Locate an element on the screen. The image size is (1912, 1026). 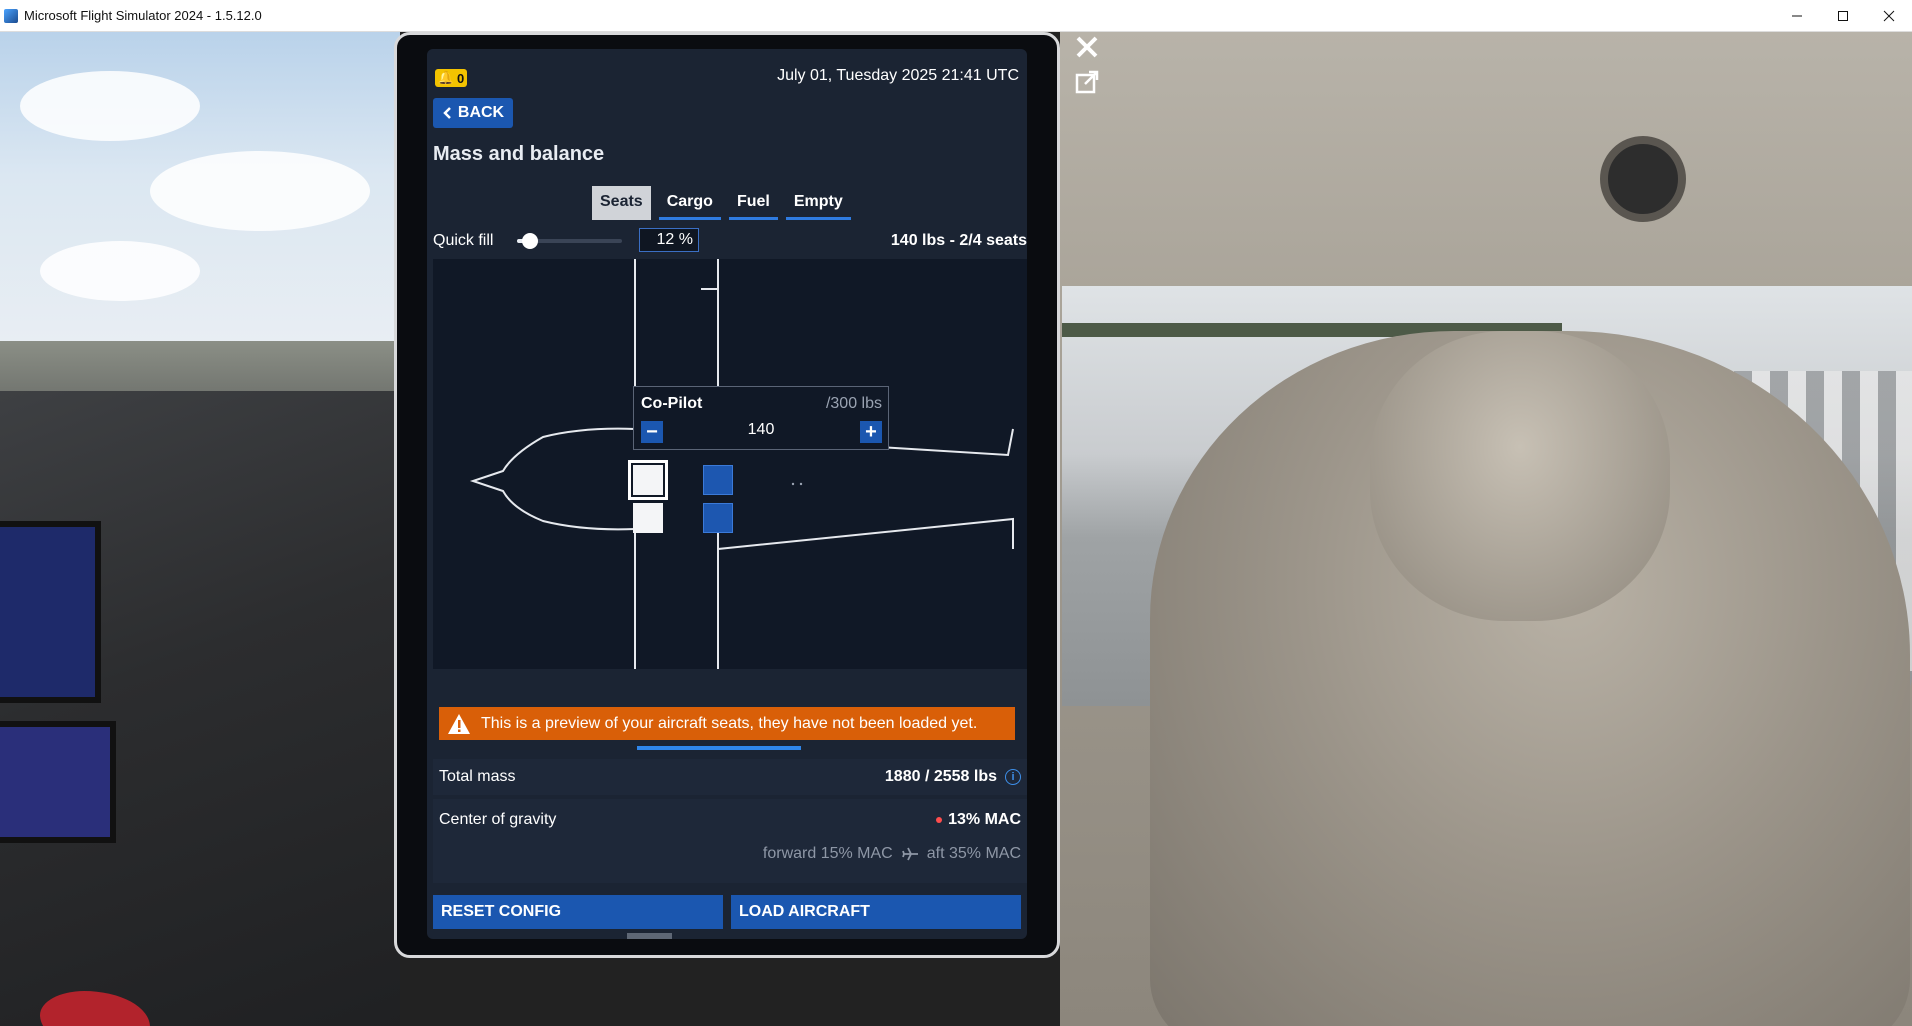
quick-fill-slider-handle is located at coordinates (529, 241).